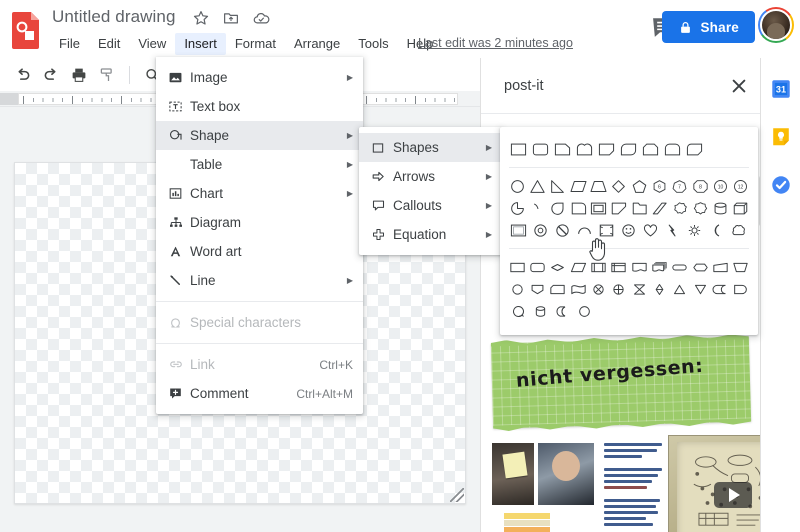  What do you see at coordinates (639, 186) in the screenshot?
I see `shape-pentagon` at bounding box center [639, 186].